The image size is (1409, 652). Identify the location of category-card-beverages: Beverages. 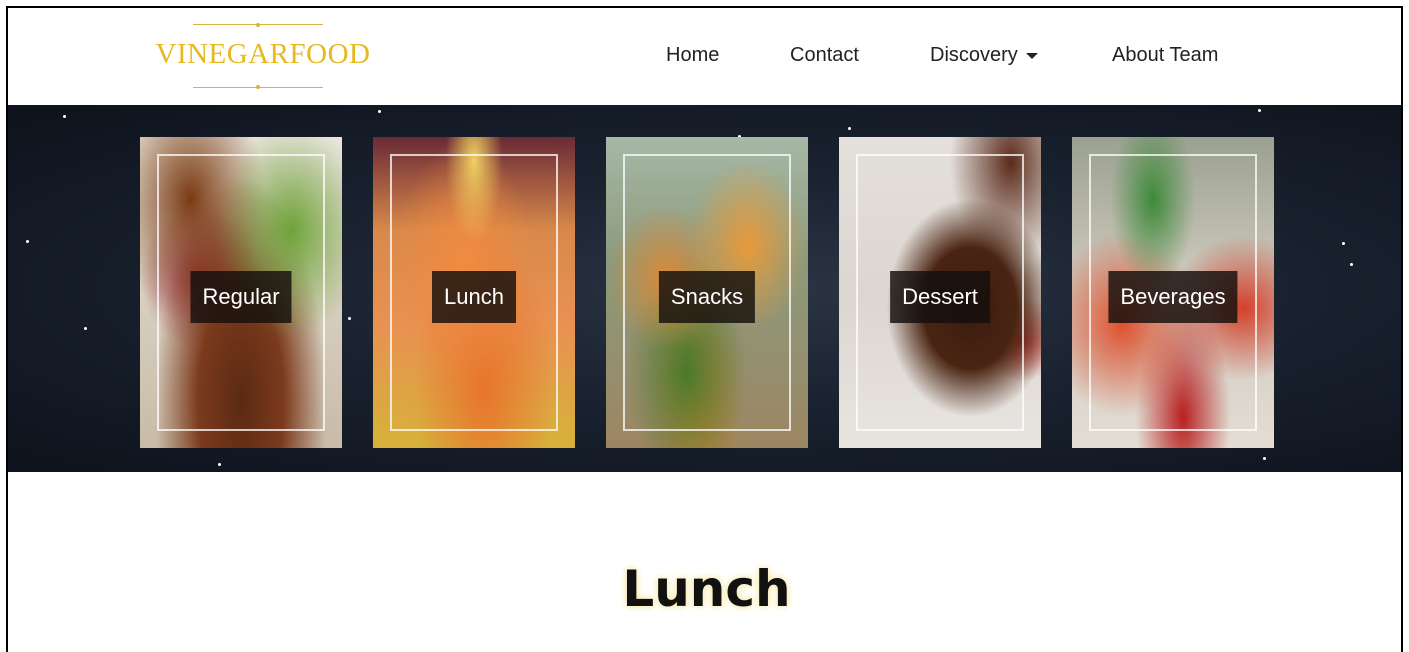
(1173, 292).